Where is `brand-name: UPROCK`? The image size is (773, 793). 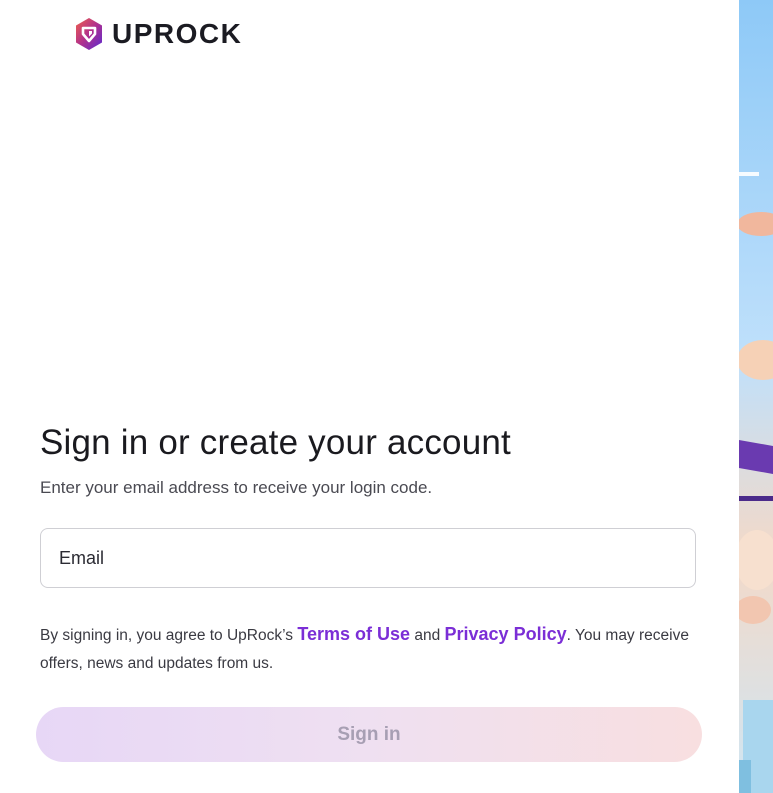
brand-name: UPROCK is located at coordinates (177, 33).